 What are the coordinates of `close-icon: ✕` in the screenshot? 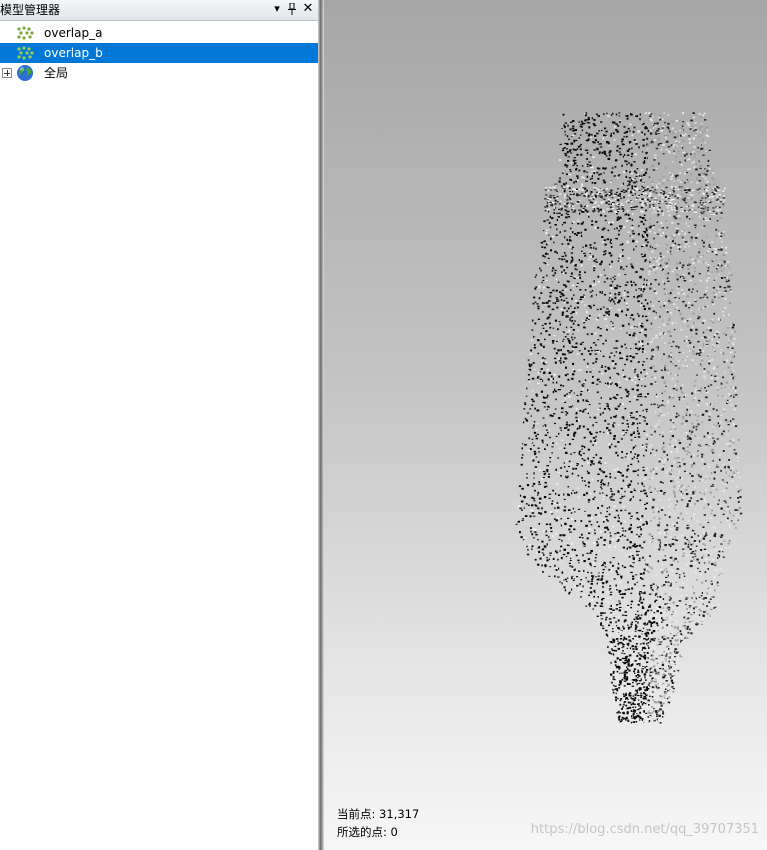 It's located at (308, 9).